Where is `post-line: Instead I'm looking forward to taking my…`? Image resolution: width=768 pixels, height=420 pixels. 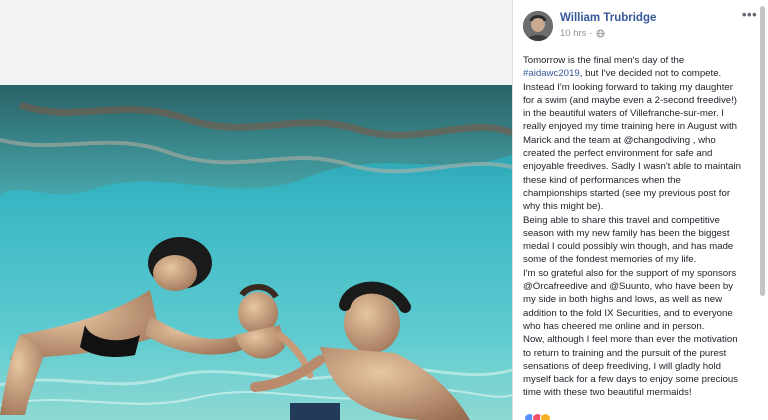
post-line: Instead I'm looking forward to taking my… is located at coordinates (628, 87).